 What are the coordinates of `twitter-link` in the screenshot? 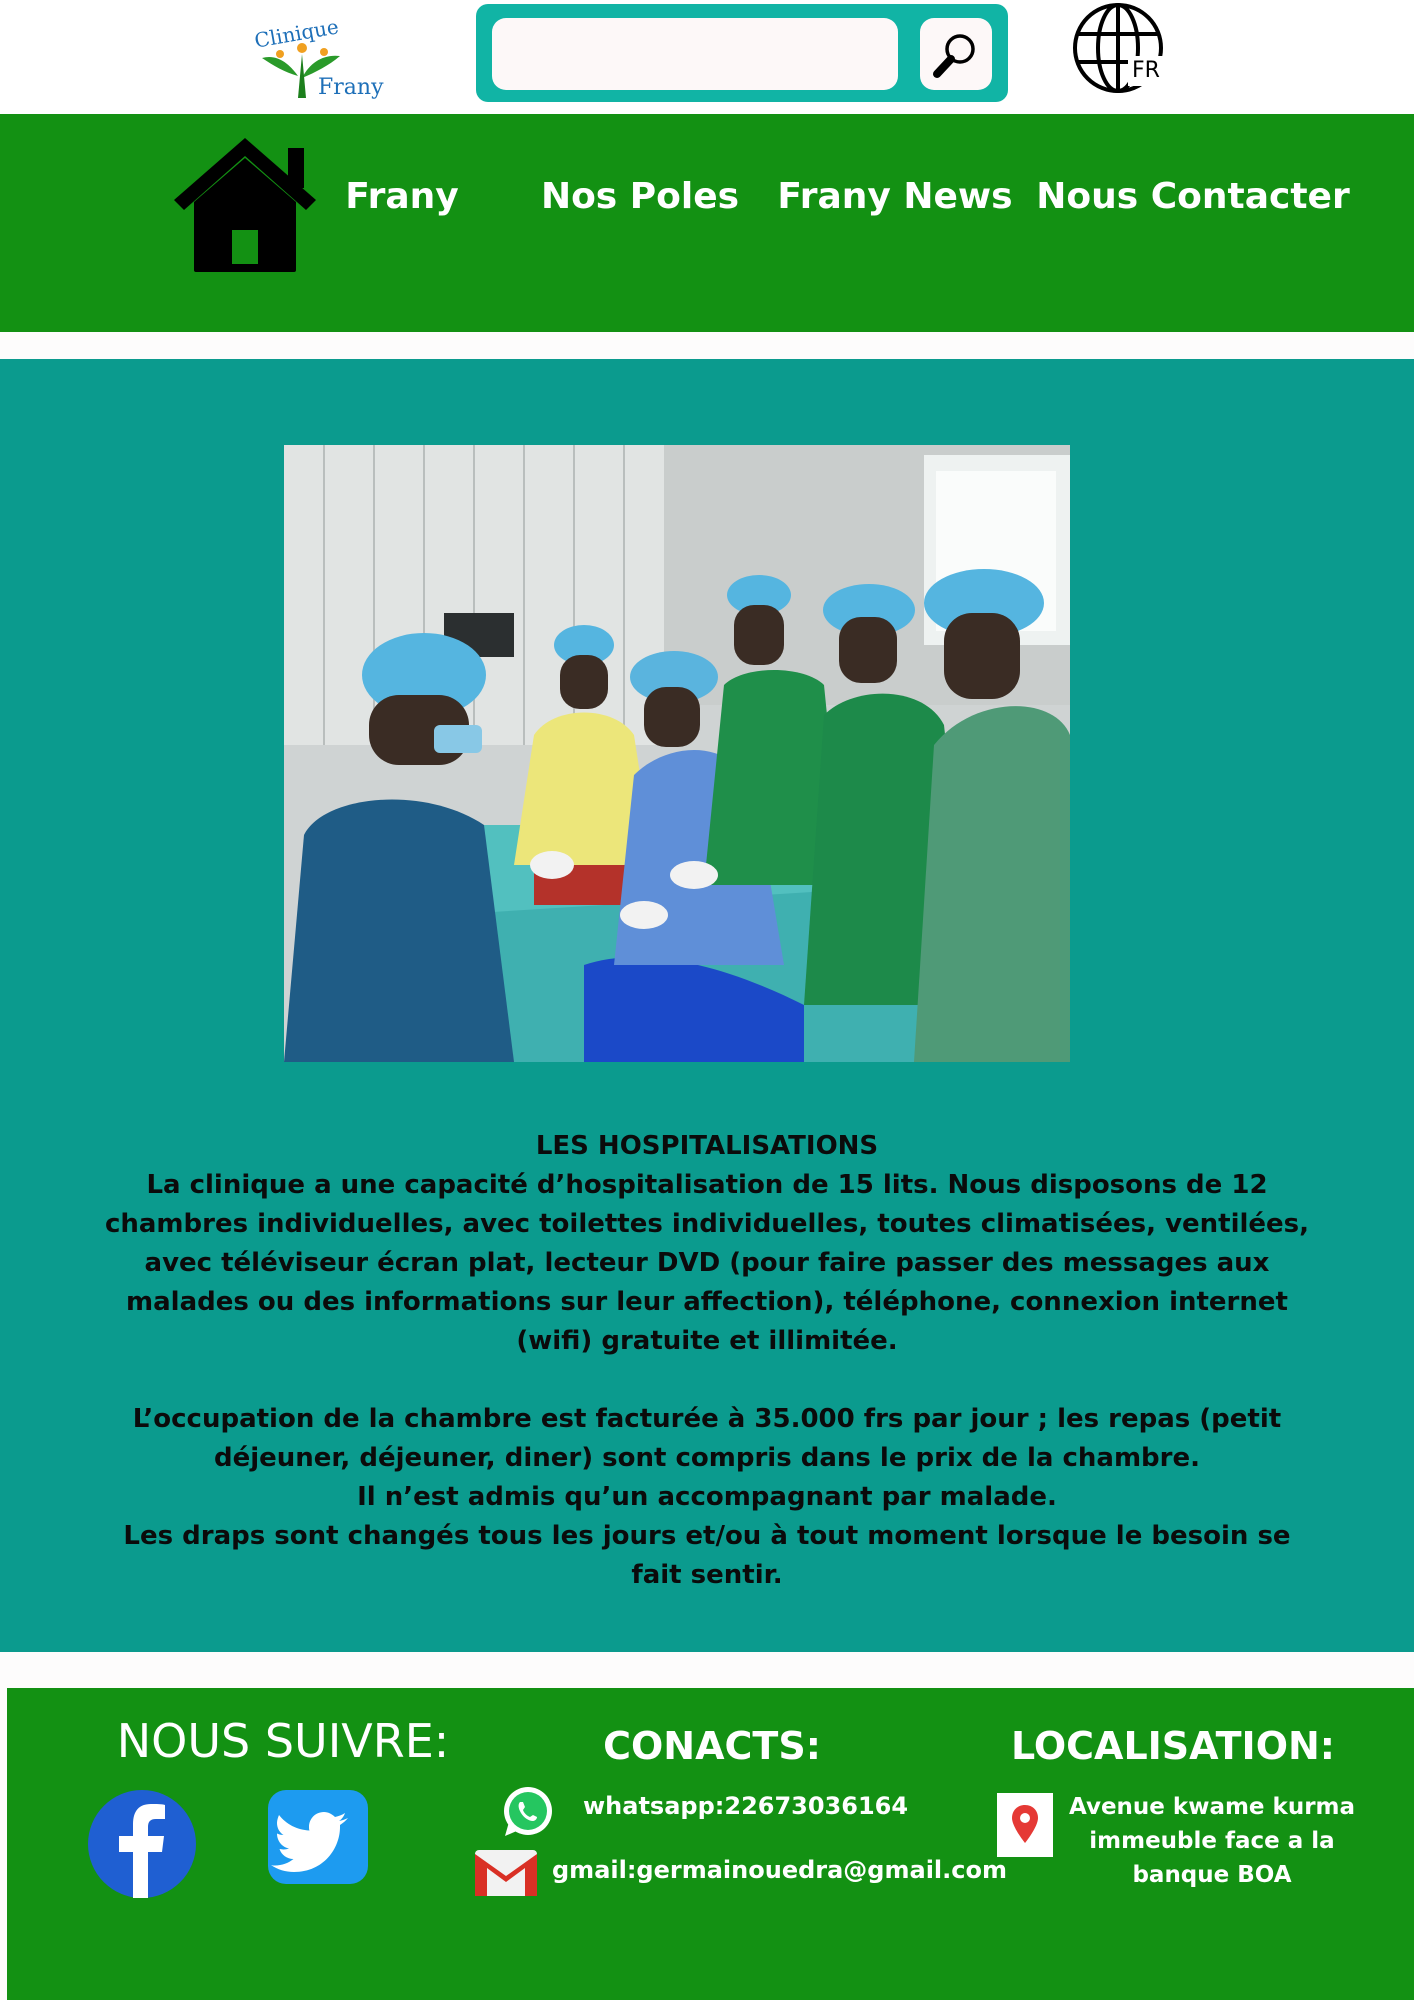 It's located at (318, 1837).